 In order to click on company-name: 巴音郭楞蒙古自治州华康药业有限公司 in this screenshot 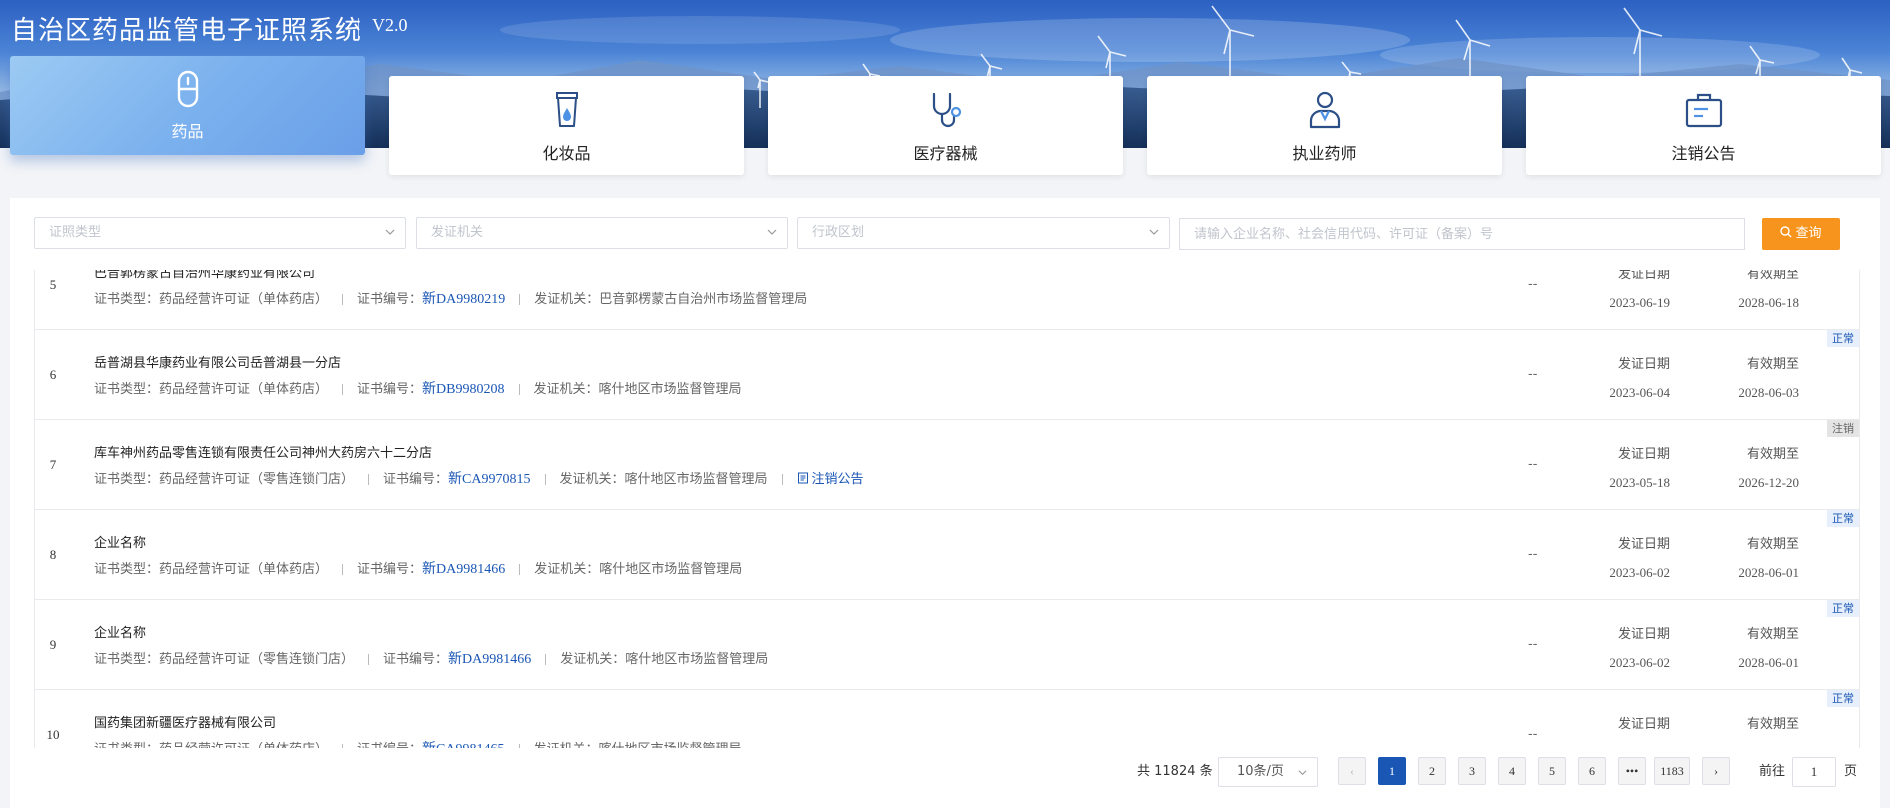, I will do `click(204, 275)`.